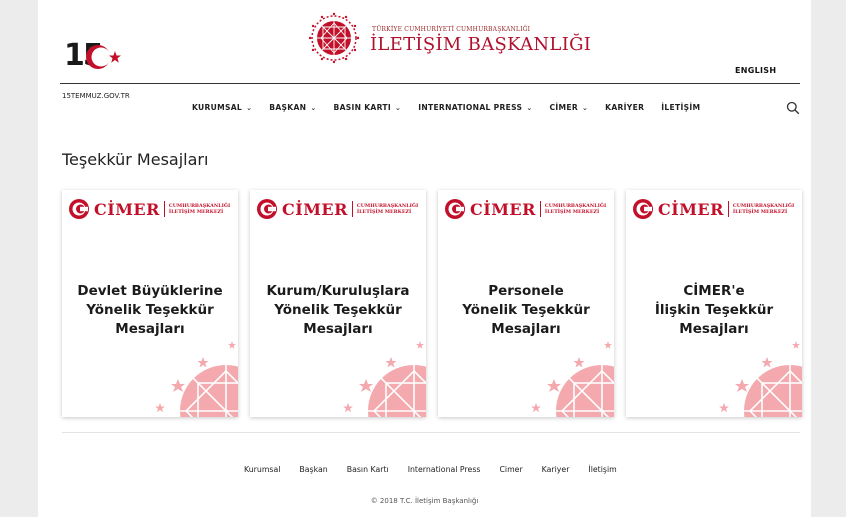 This screenshot has height=517, width=846. What do you see at coordinates (510, 469) in the screenshot?
I see `footer-link-cimer: Cimer` at bounding box center [510, 469].